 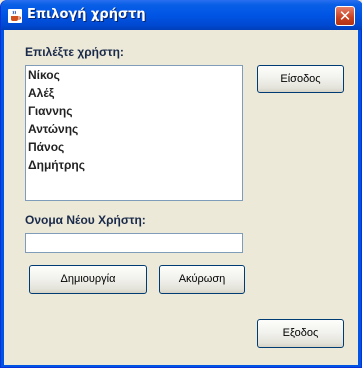 I want to click on list-item: Πάνος, so click(x=134, y=147).